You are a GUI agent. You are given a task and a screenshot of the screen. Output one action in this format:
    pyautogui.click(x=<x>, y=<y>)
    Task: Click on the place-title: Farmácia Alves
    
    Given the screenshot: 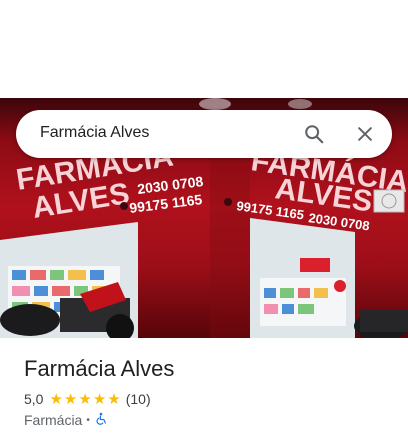 What is the action you would take?
    pyautogui.click(x=99, y=368)
    